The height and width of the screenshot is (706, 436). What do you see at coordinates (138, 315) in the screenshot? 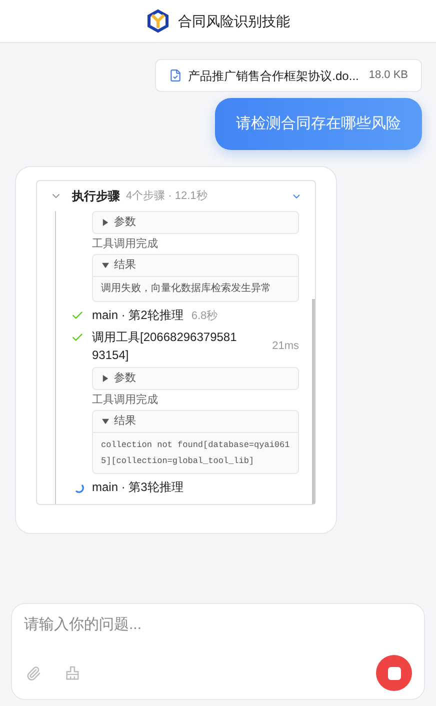
I see `step-title: main · 第2轮推理` at bounding box center [138, 315].